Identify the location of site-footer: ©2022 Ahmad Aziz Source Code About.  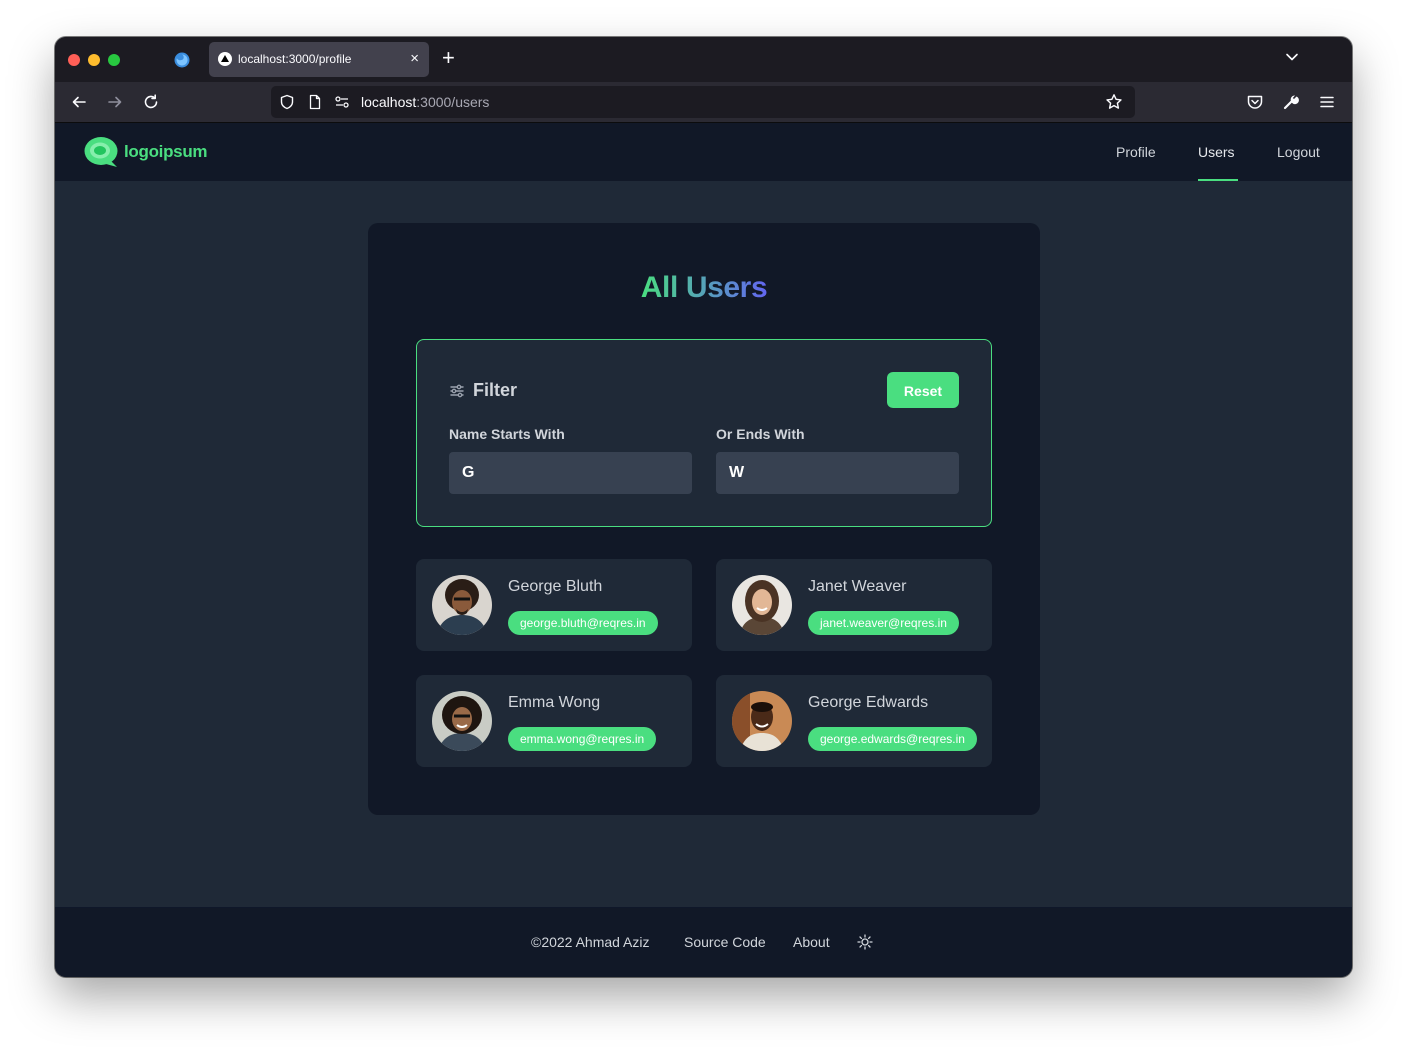
(703, 942).